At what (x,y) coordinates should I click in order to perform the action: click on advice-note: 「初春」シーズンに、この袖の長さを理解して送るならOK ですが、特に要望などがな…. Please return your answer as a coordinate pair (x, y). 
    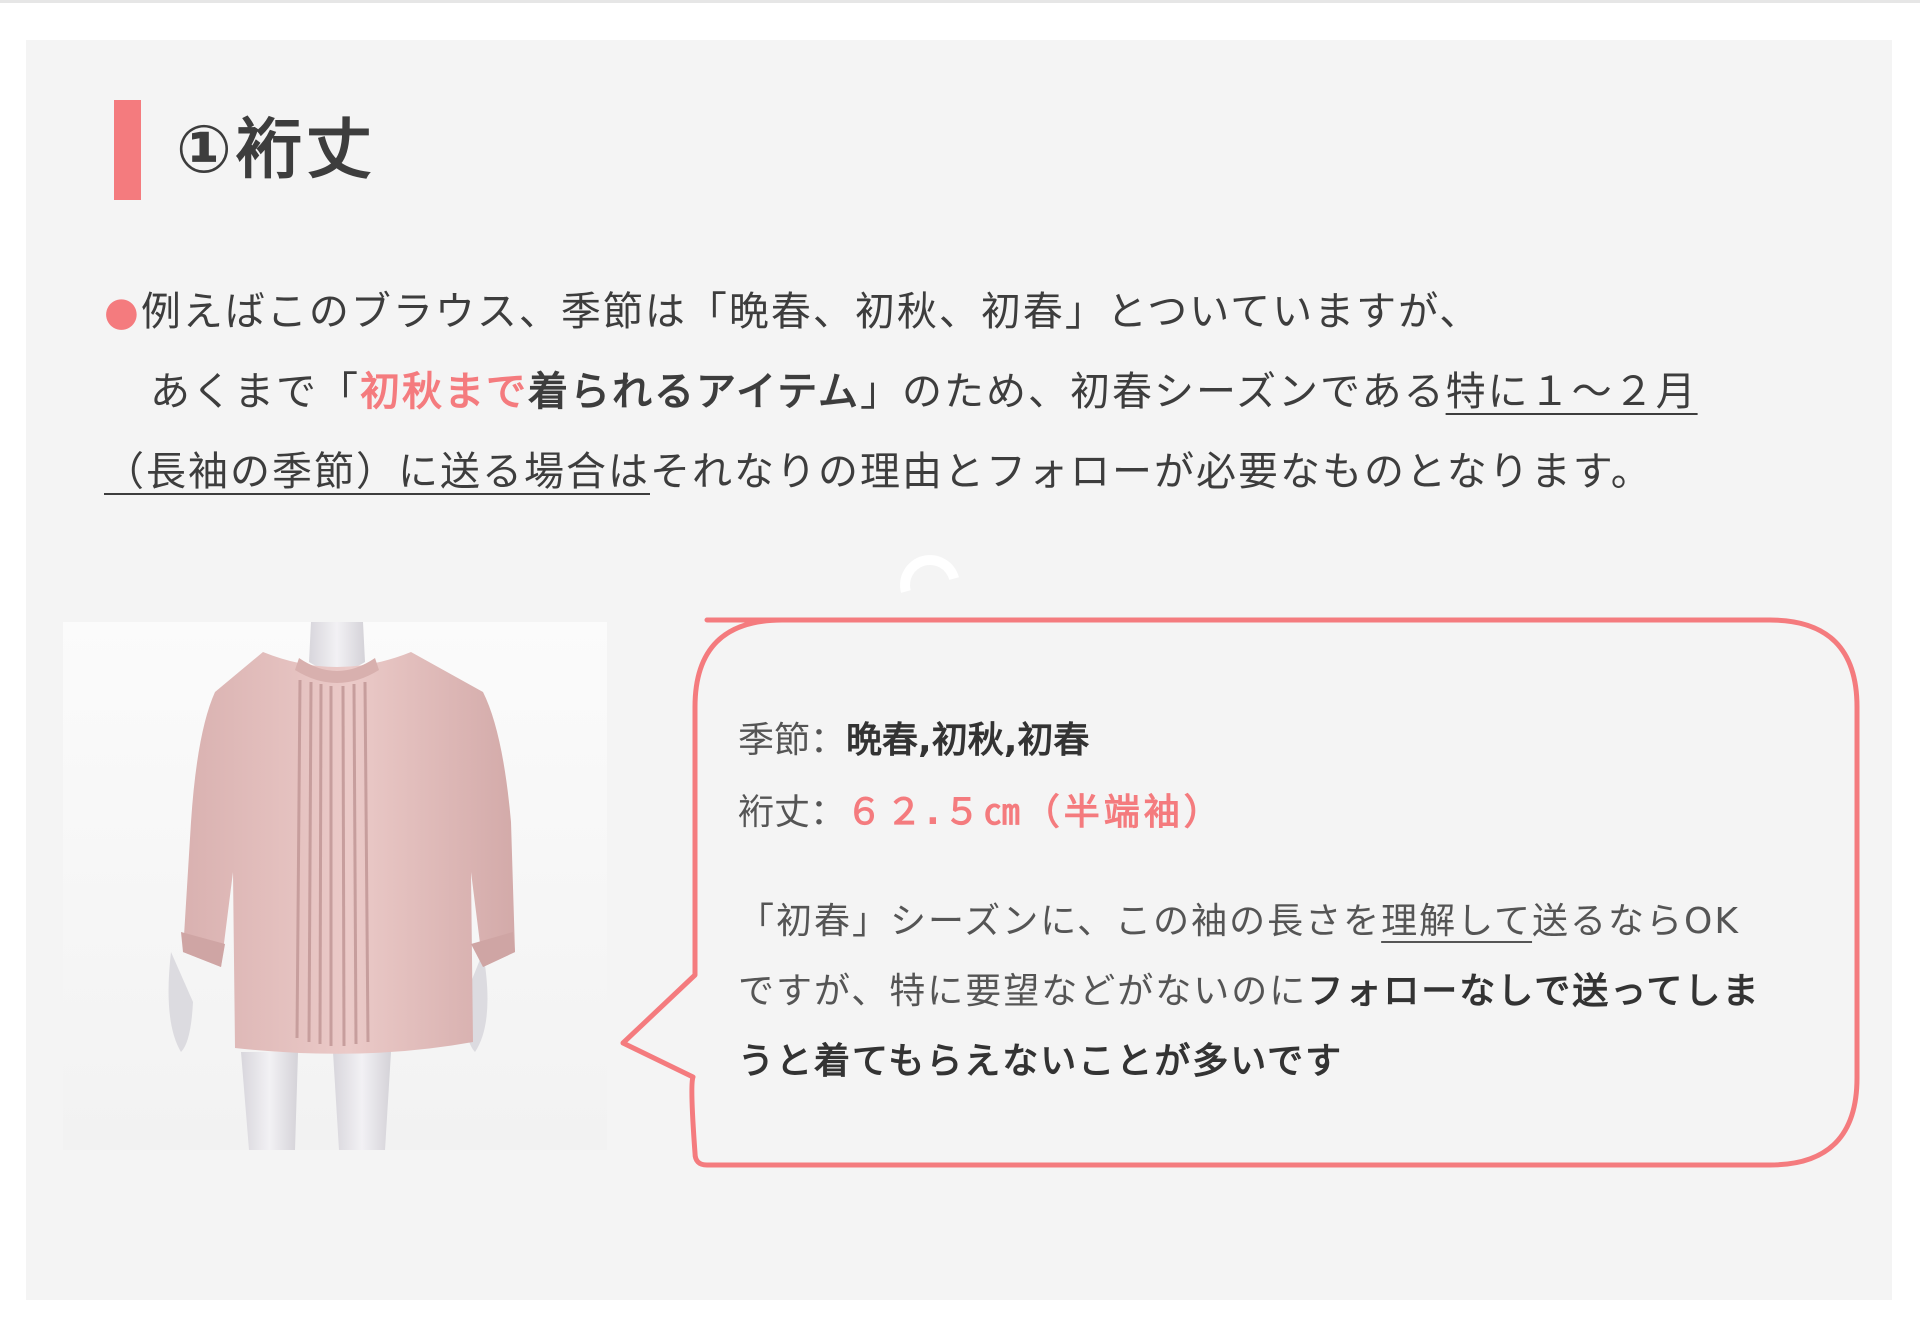
    Looking at the image, I should click on (1283, 992).